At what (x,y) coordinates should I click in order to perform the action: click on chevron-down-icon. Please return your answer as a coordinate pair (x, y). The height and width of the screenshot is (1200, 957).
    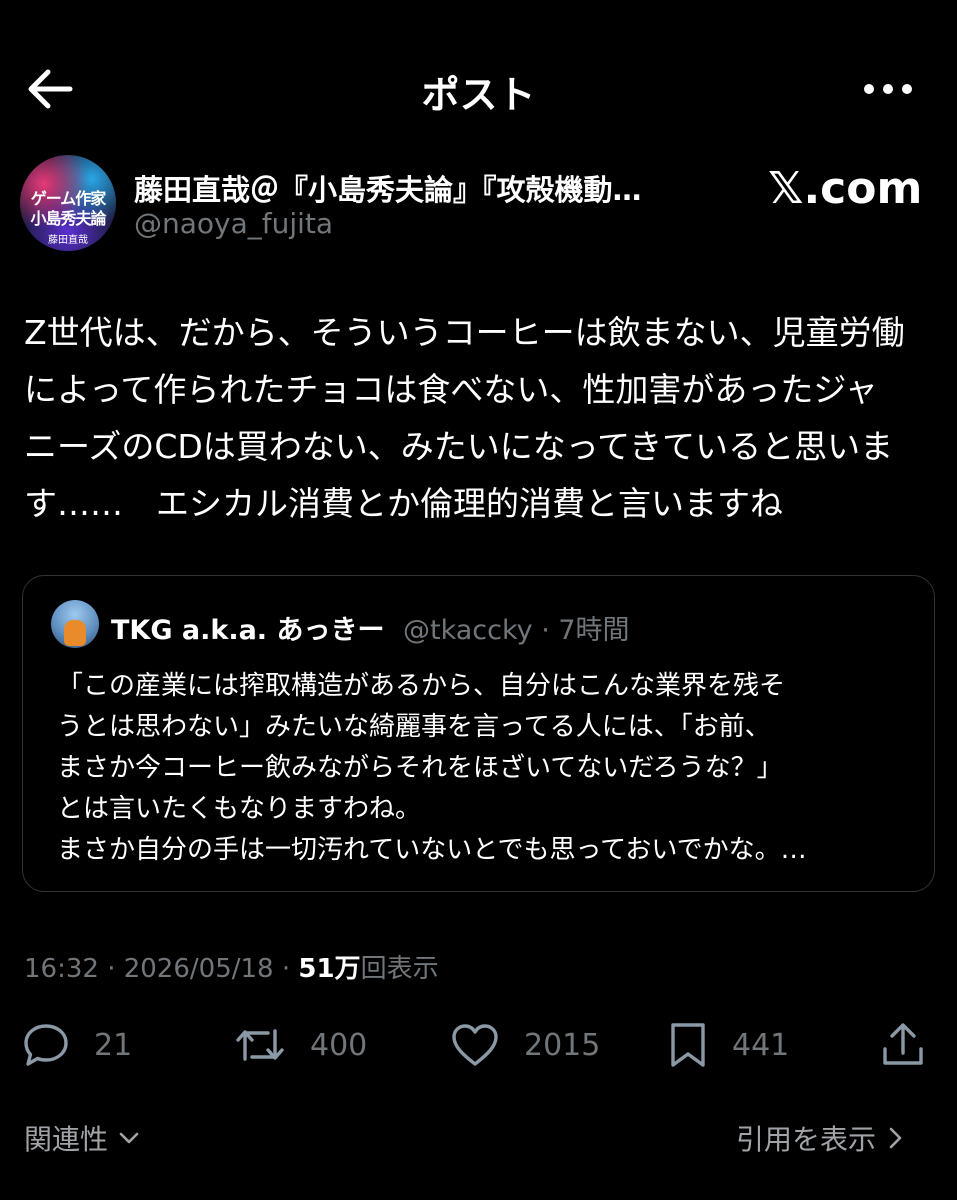
    Looking at the image, I should click on (129, 1138).